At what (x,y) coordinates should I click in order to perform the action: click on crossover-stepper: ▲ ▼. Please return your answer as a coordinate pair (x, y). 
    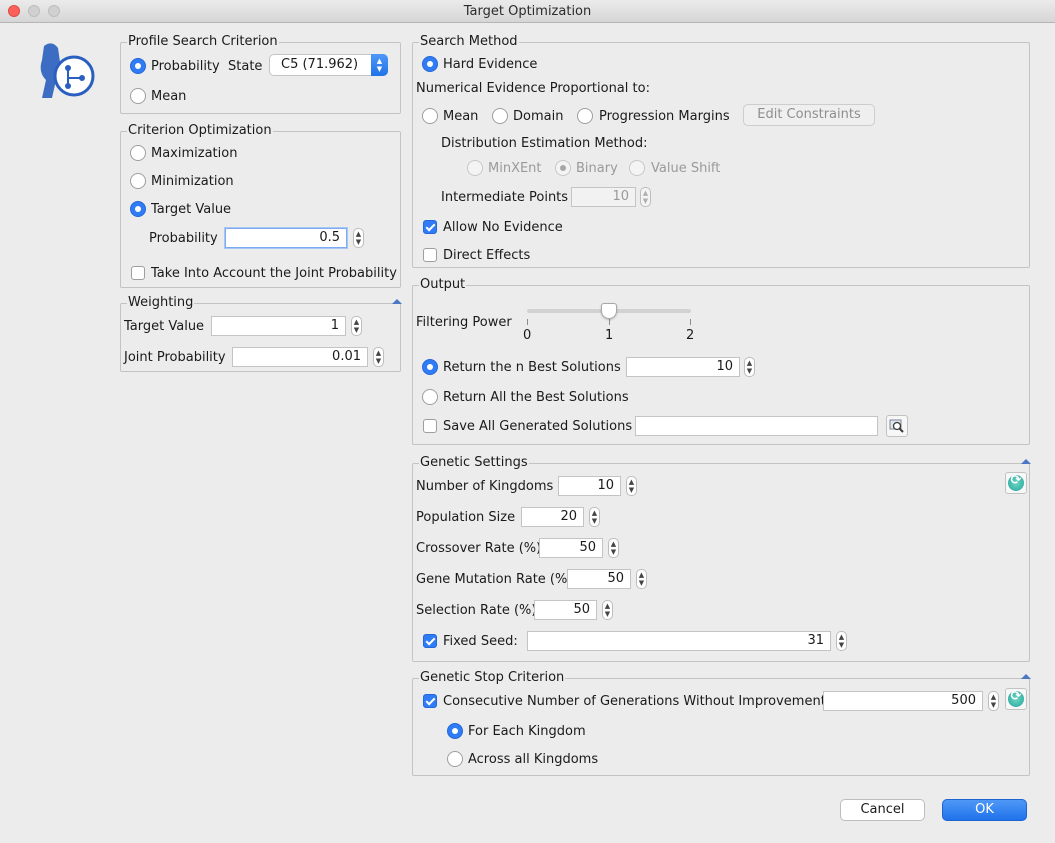
    Looking at the image, I should click on (613, 548).